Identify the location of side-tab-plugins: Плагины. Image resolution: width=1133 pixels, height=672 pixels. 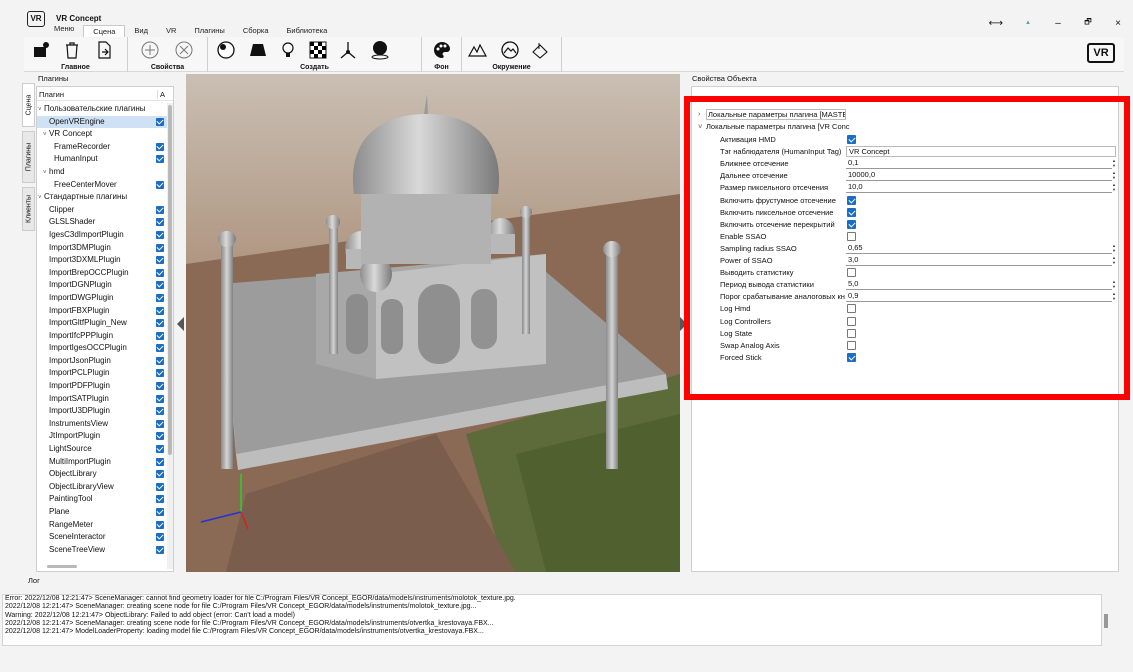
(28, 157).